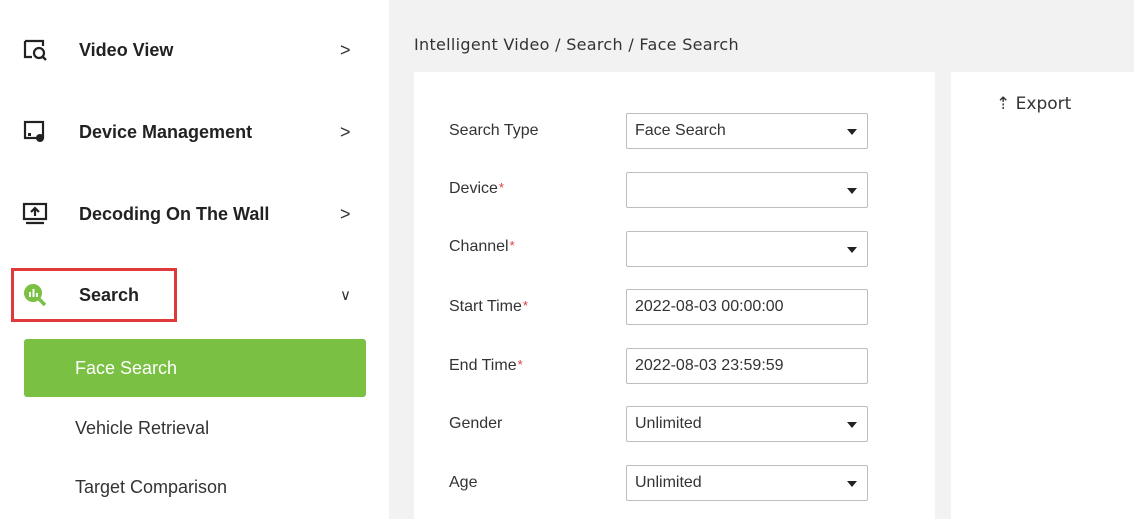 This screenshot has width=1134, height=519. What do you see at coordinates (174, 213) in the screenshot?
I see `sidebar-item-label: Decoding On The Wall` at bounding box center [174, 213].